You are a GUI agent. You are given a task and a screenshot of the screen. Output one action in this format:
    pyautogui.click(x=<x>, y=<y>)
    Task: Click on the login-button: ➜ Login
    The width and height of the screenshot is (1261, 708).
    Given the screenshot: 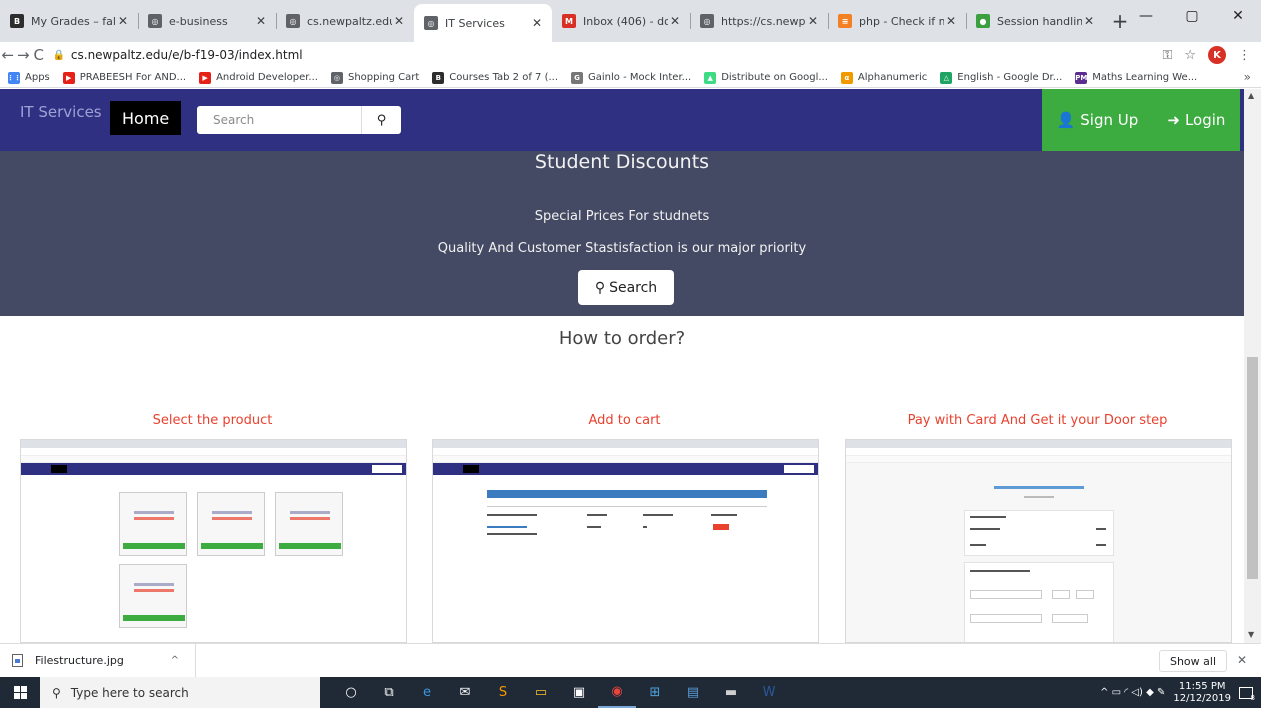 What is the action you would take?
    pyautogui.click(x=1196, y=120)
    